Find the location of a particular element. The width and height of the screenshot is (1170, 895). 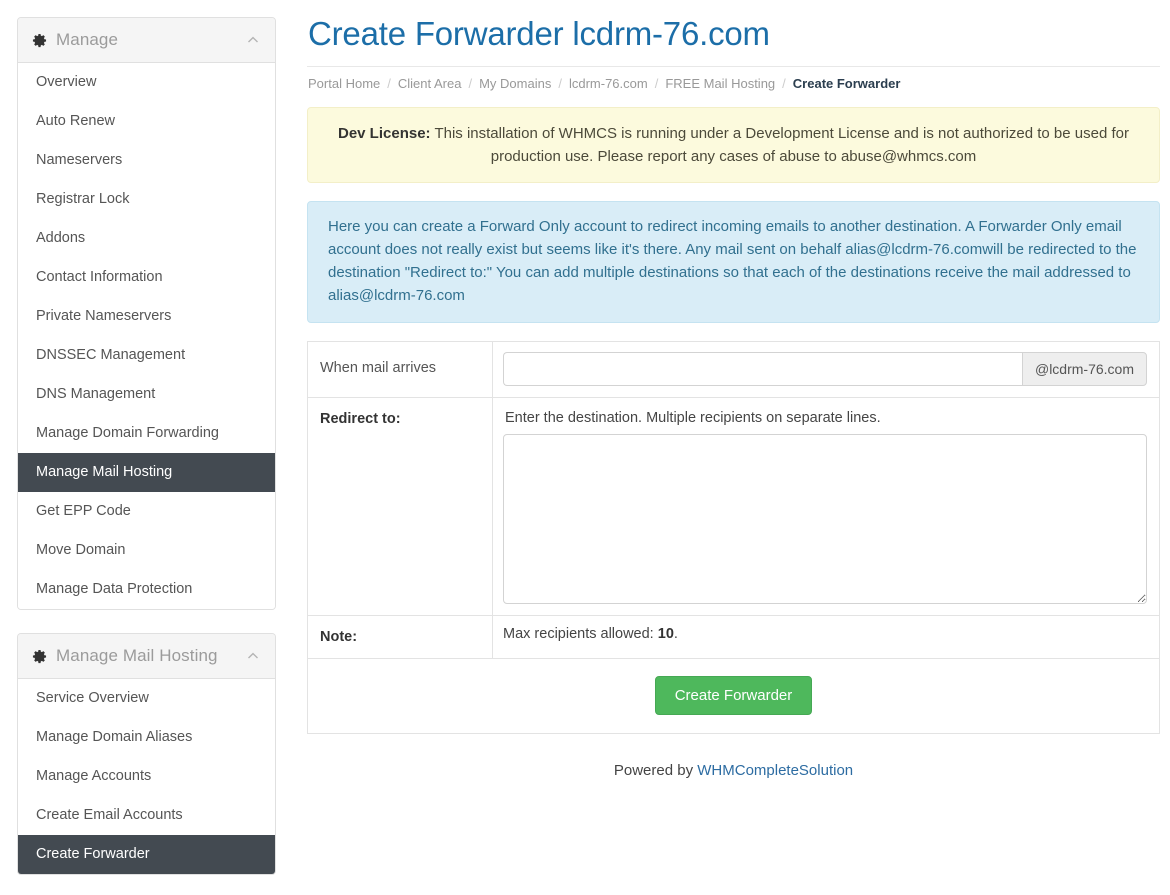

table-row-note: Note: Max recipients allowed: 10. is located at coordinates (733, 637).